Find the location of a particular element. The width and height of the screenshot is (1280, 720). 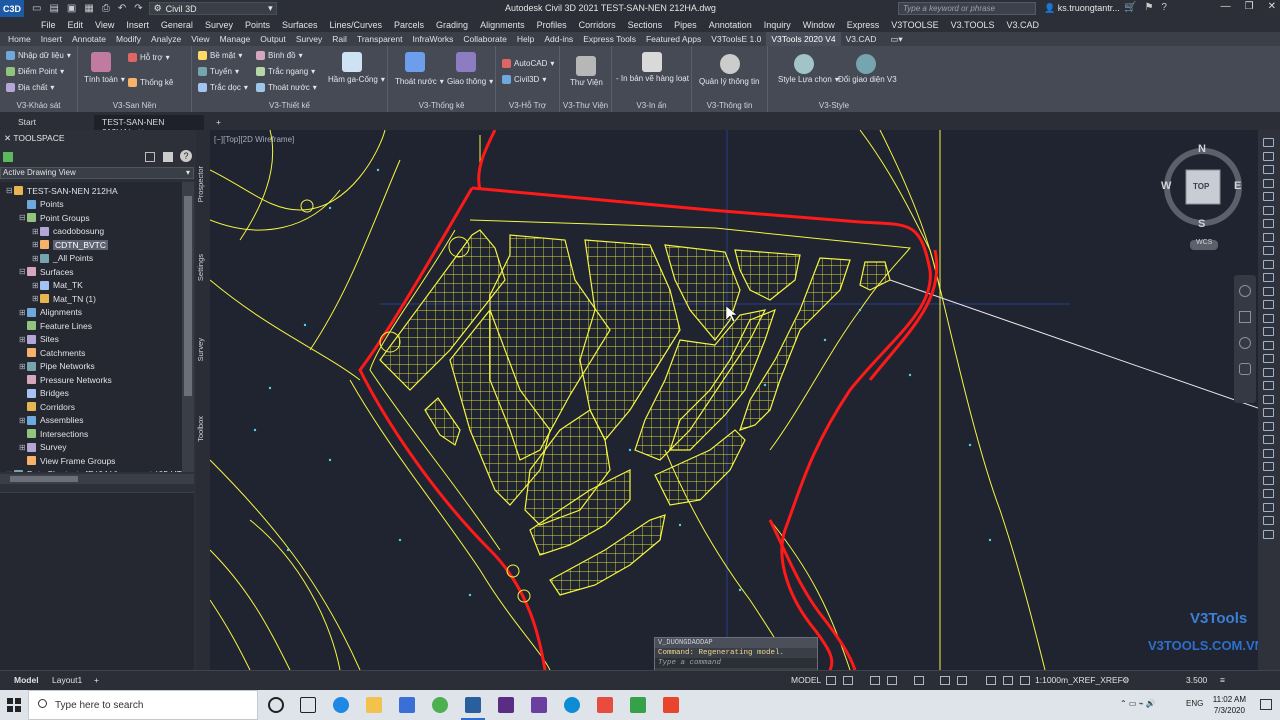

annotation-scale-dropdown: 1:1000m_XREF_XREF is located at coordinates (1079, 680).